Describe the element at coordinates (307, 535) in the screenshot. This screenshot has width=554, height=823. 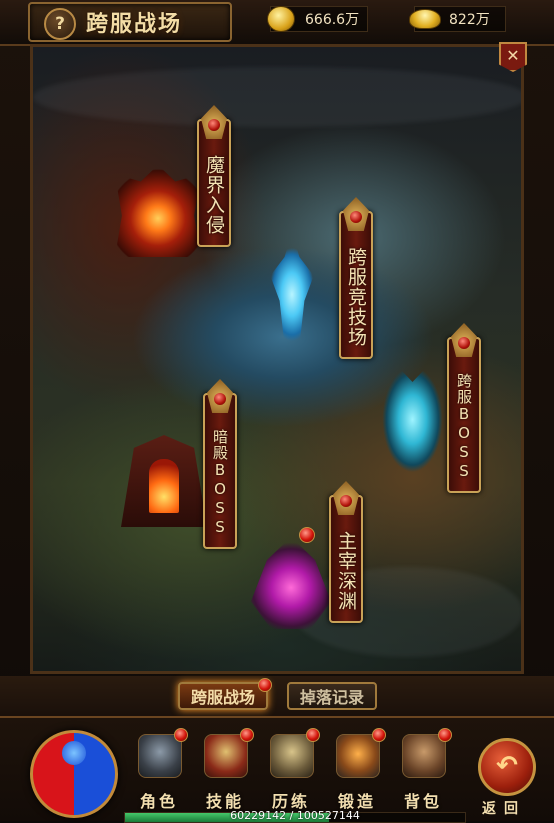
I see `abyss-notification-dot` at that location.